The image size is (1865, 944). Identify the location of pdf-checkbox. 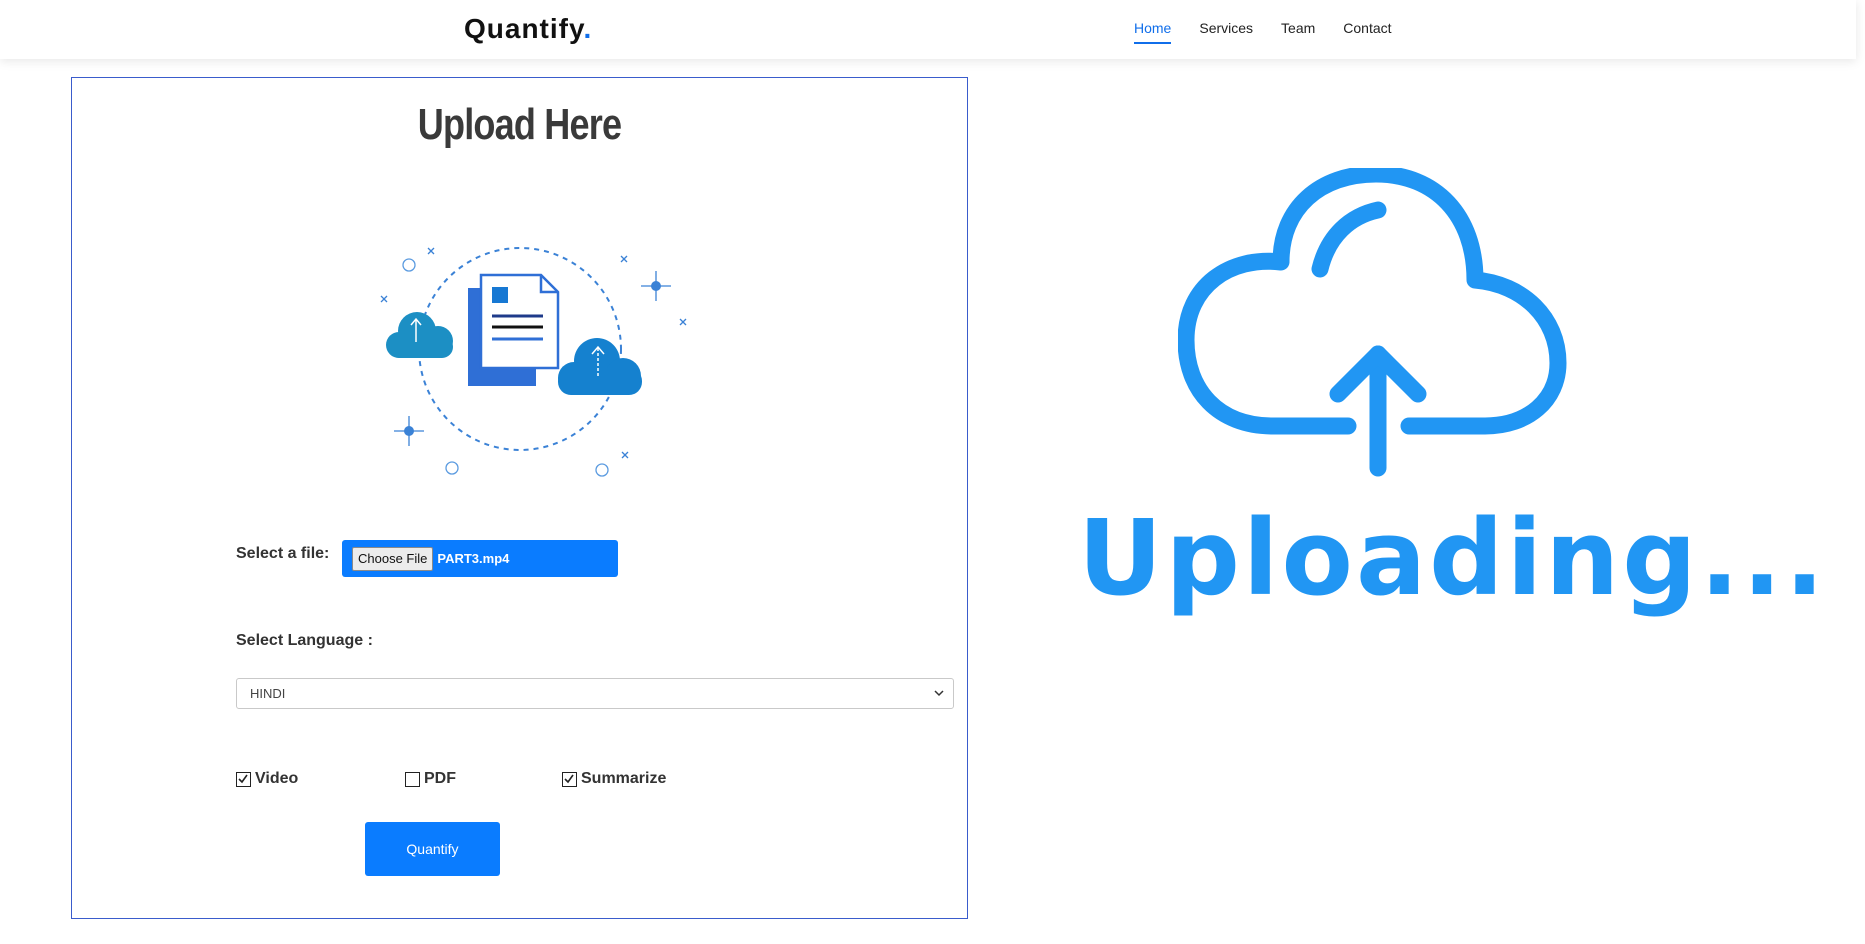
(412, 779).